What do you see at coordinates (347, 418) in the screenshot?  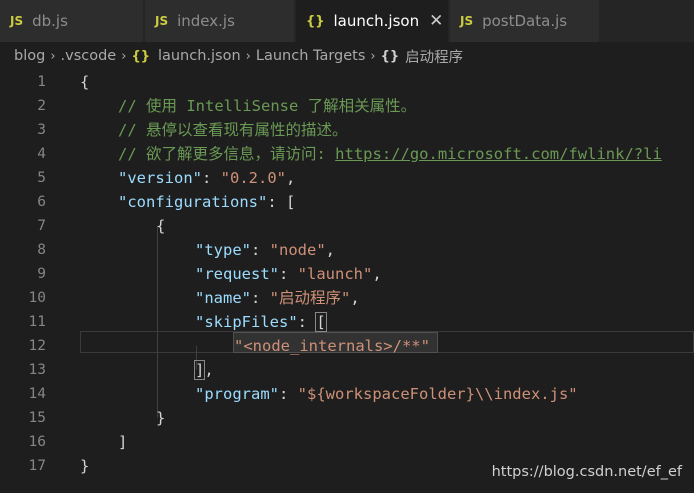 I see `code-line: 15 }` at bounding box center [347, 418].